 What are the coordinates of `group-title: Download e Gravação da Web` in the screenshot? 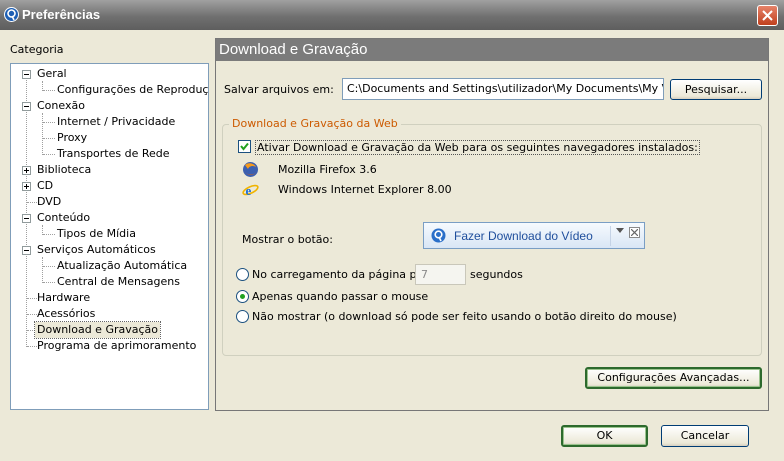 It's located at (315, 123).